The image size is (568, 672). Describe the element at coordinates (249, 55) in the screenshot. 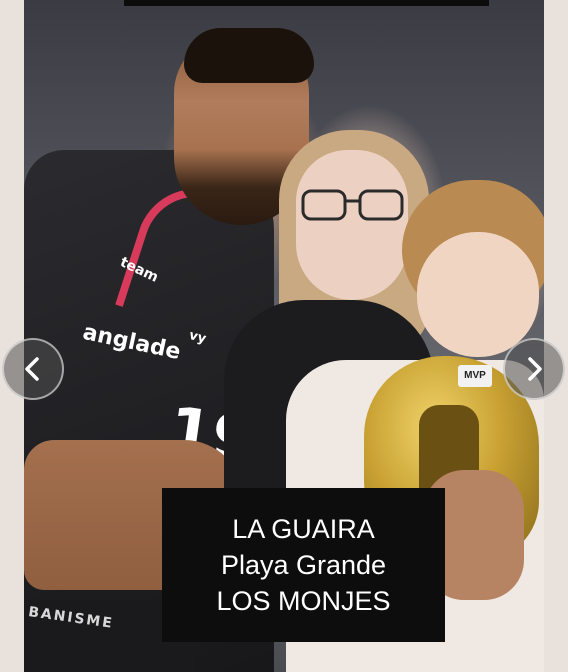

I see `man-hair` at that location.